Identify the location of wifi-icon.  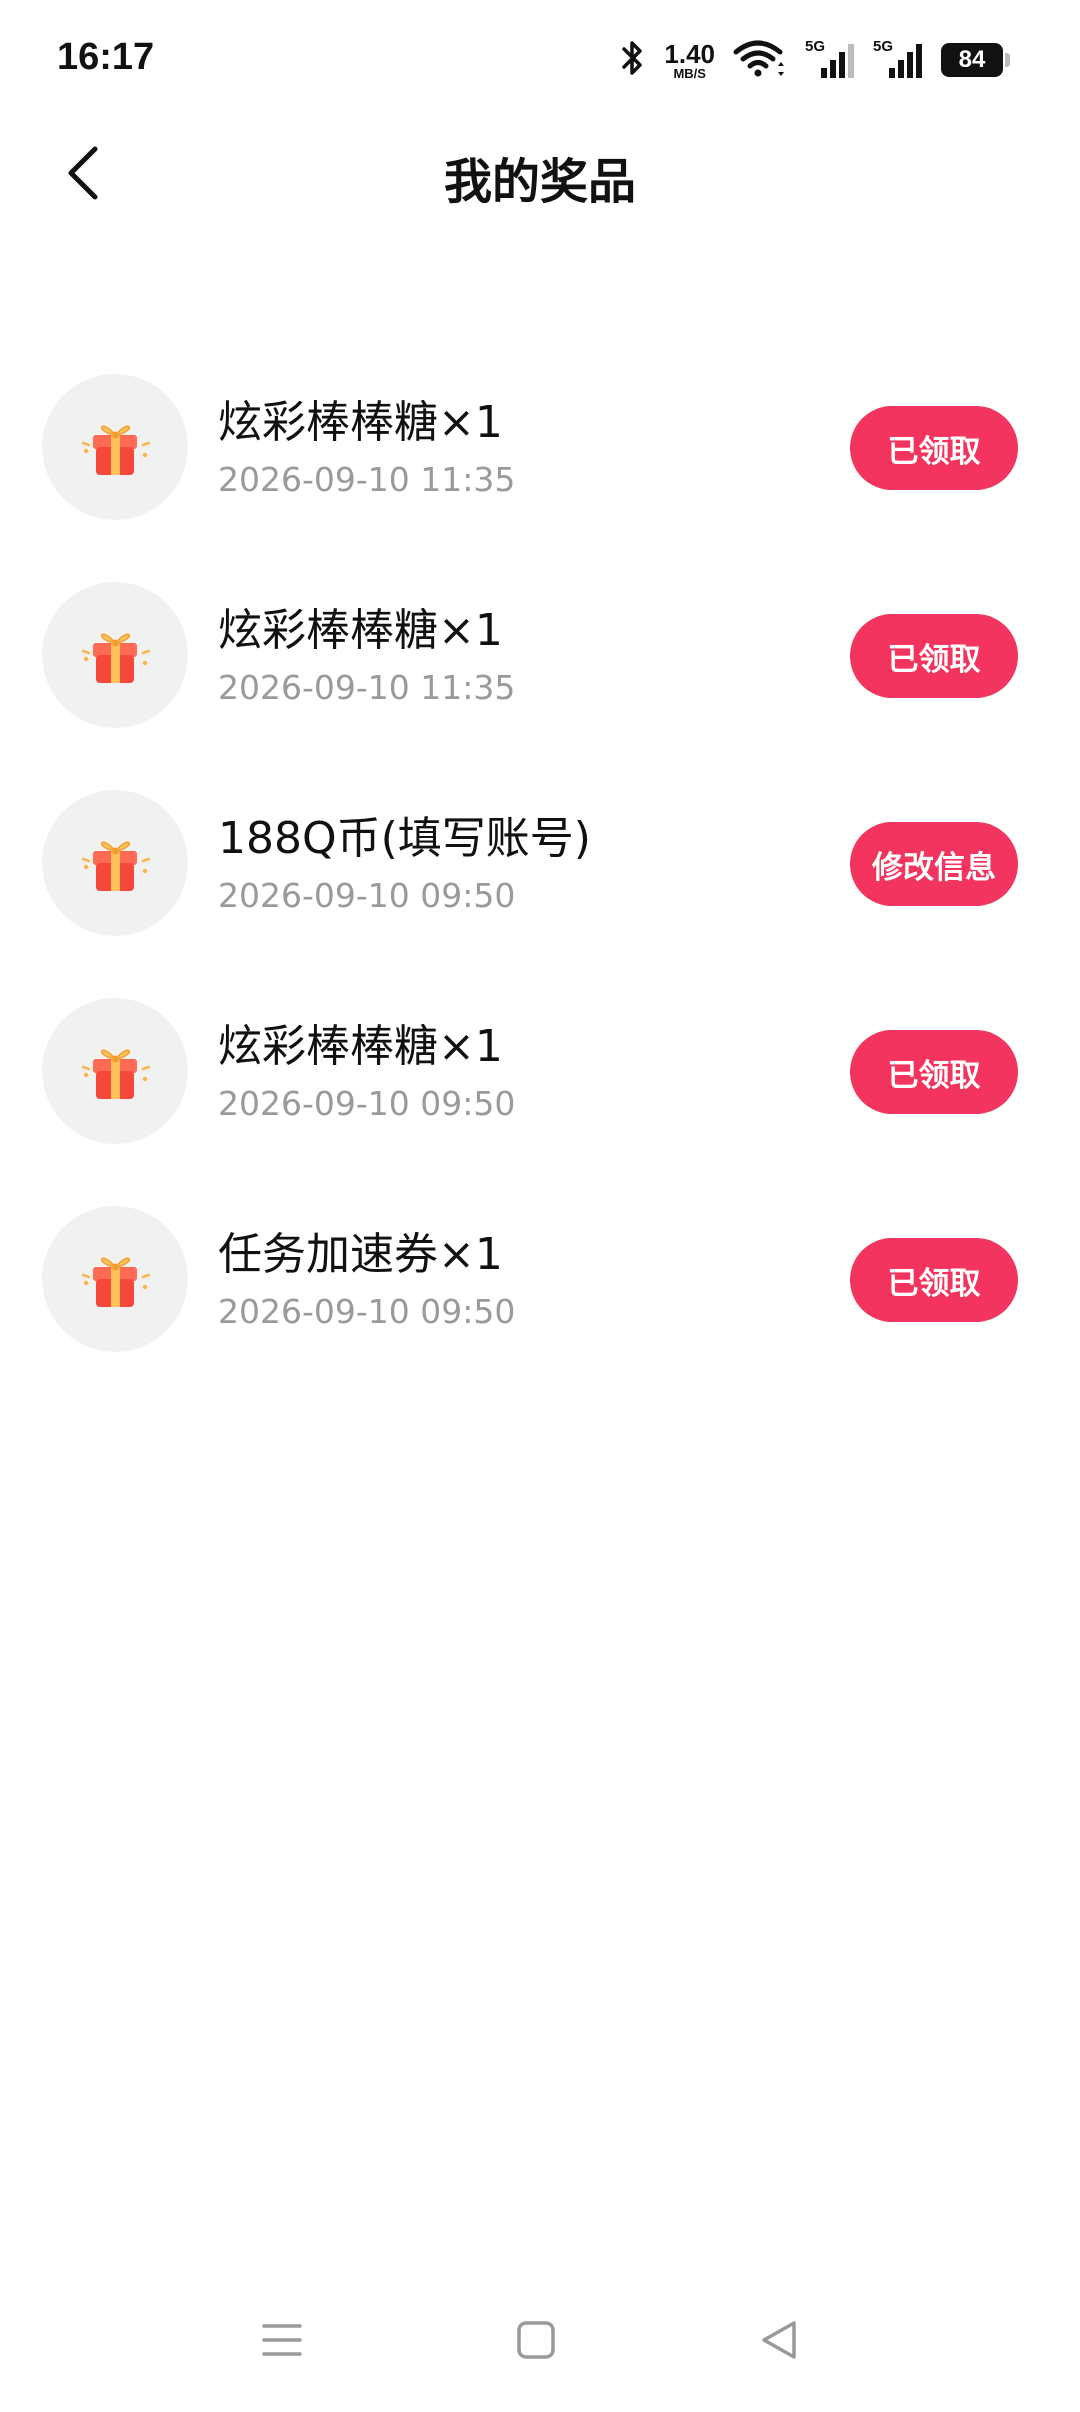
(760, 60).